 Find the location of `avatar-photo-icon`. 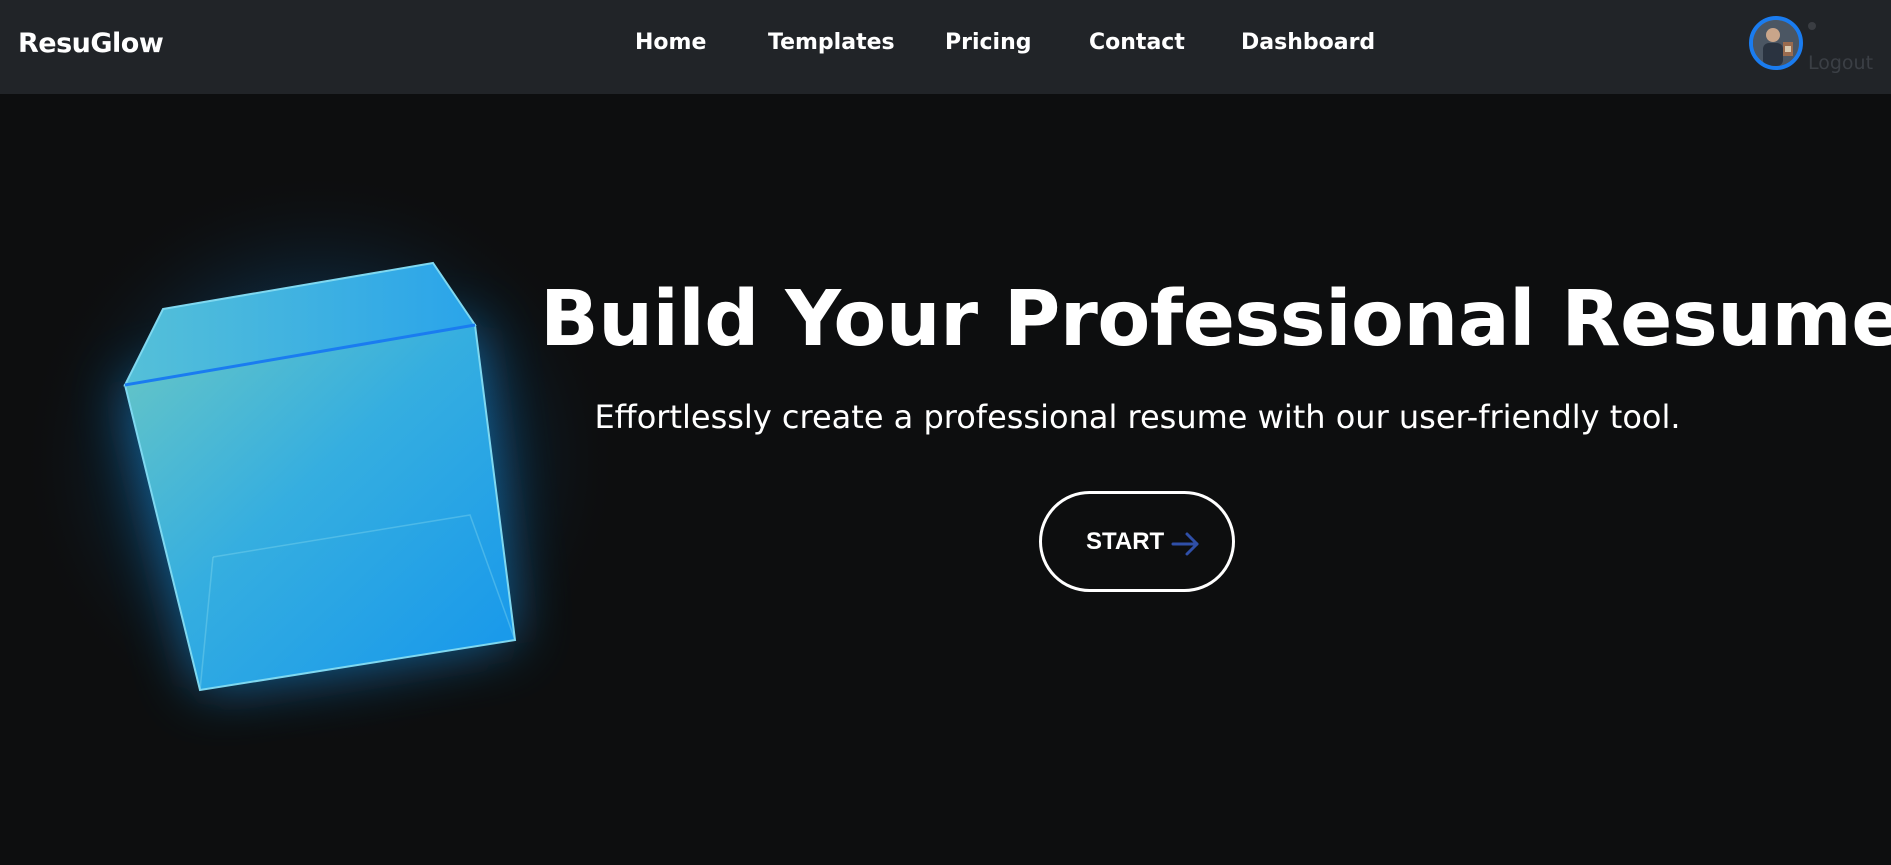

avatar-photo-icon is located at coordinates (1776, 43).